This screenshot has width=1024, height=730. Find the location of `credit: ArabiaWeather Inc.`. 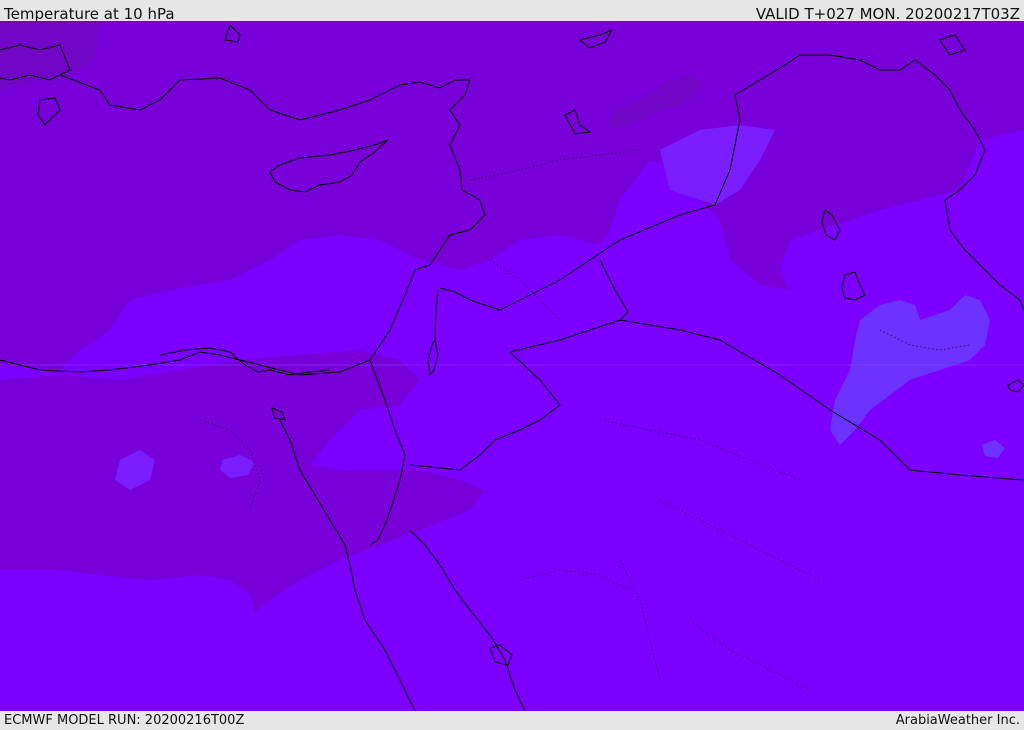

credit: ArabiaWeather Inc. is located at coordinates (957, 720).